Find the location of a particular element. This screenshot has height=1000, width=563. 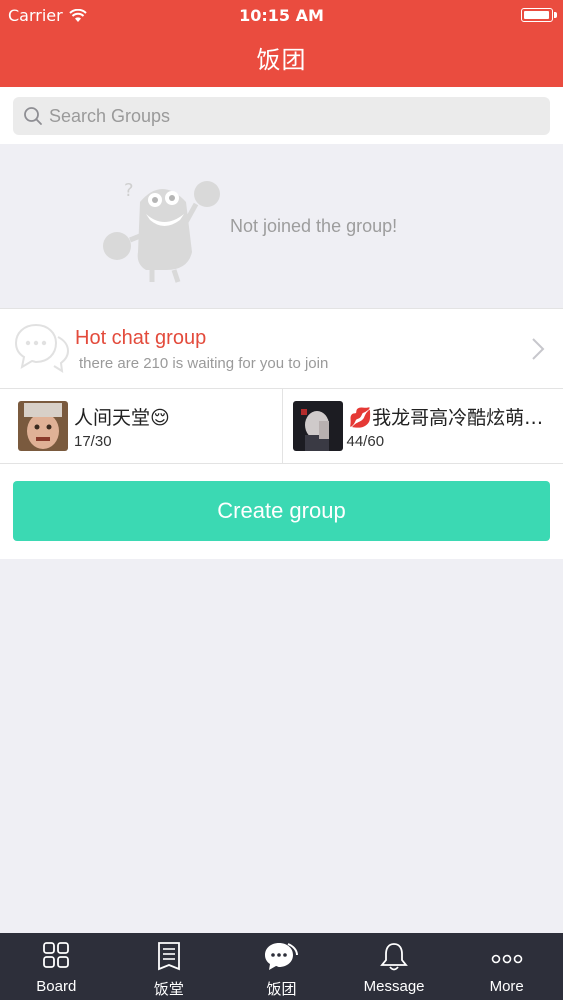

tab-label: Board is located at coordinates (56, 986).